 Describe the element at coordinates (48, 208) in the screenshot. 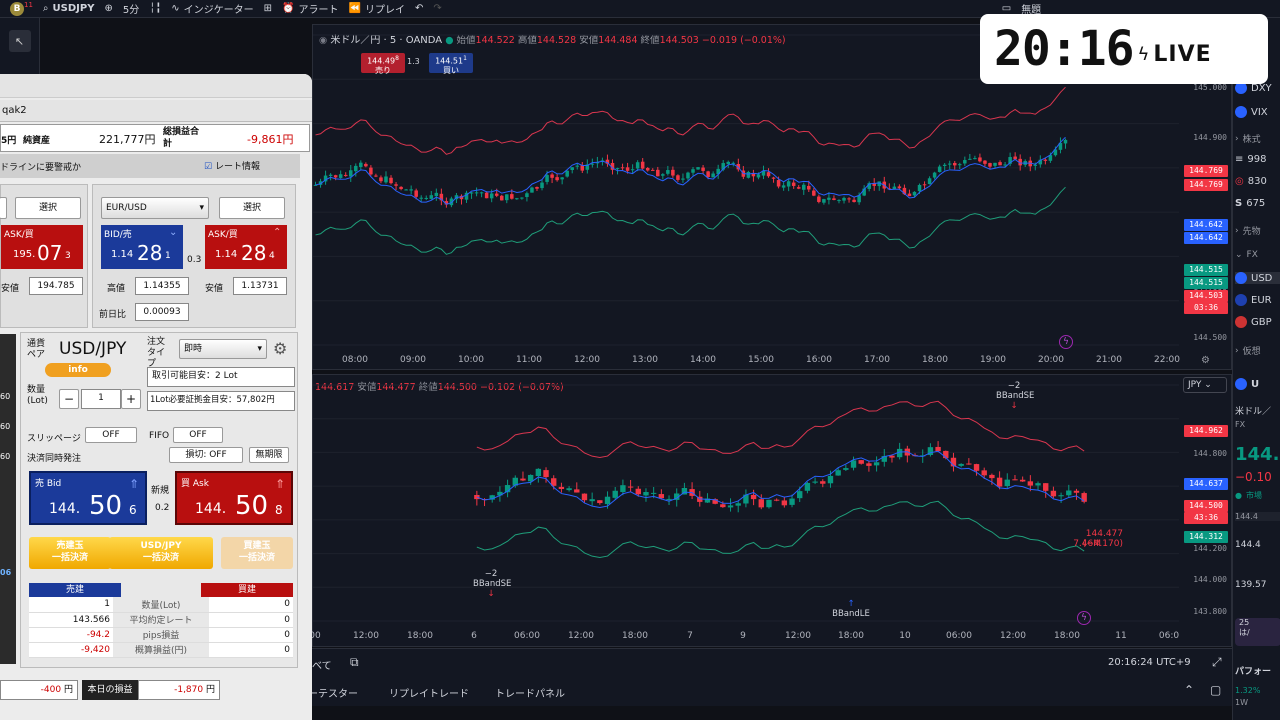

I see `select-pair-button-left: 選択` at that location.